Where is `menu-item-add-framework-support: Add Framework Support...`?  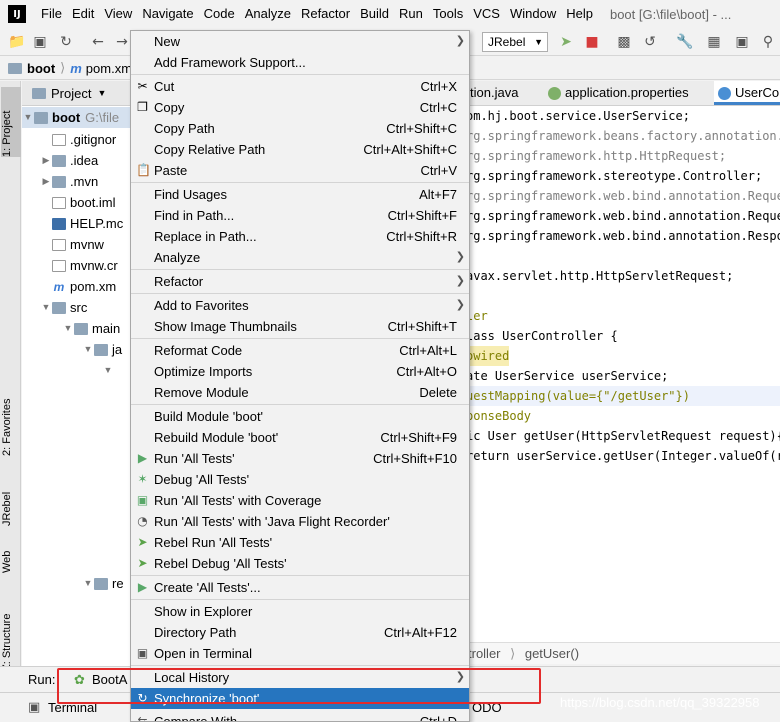
menu-item-add-framework-support: Add Framework Support... is located at coordinates (300, 62).